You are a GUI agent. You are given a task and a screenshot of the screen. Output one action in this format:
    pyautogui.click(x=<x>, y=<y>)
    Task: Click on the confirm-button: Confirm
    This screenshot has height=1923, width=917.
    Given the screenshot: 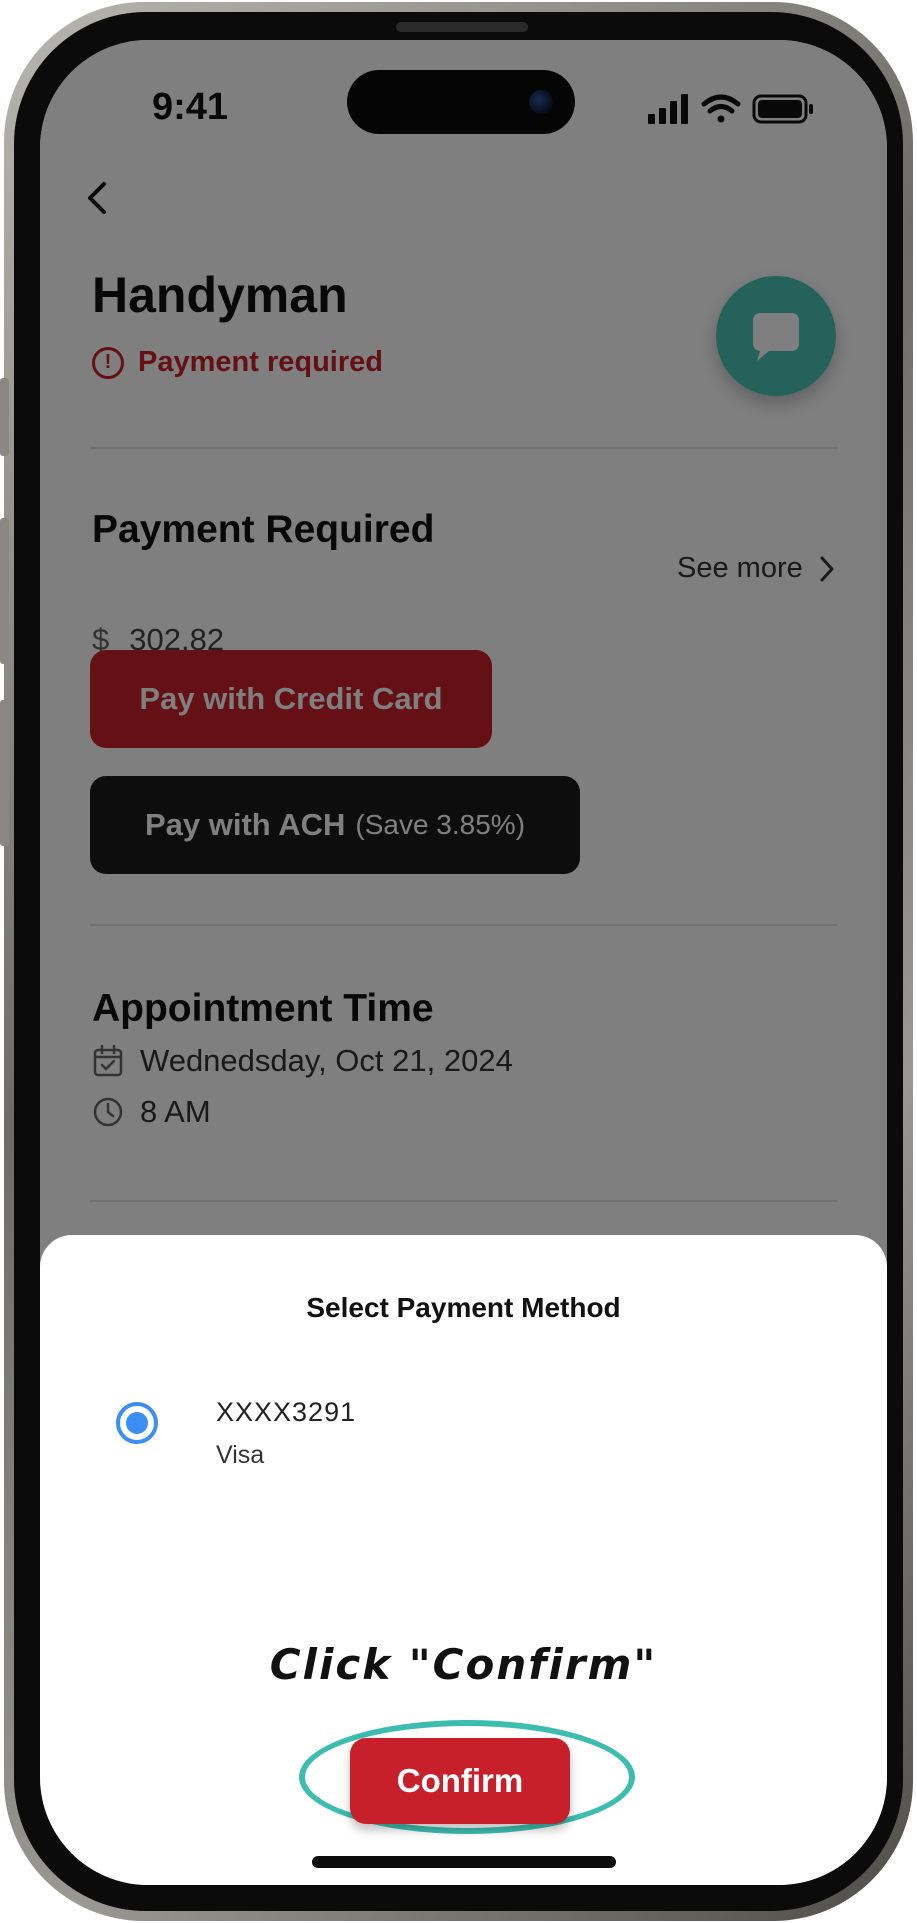 What is the action you would take?
    pyautogui.click(x=460, y=1781)
    